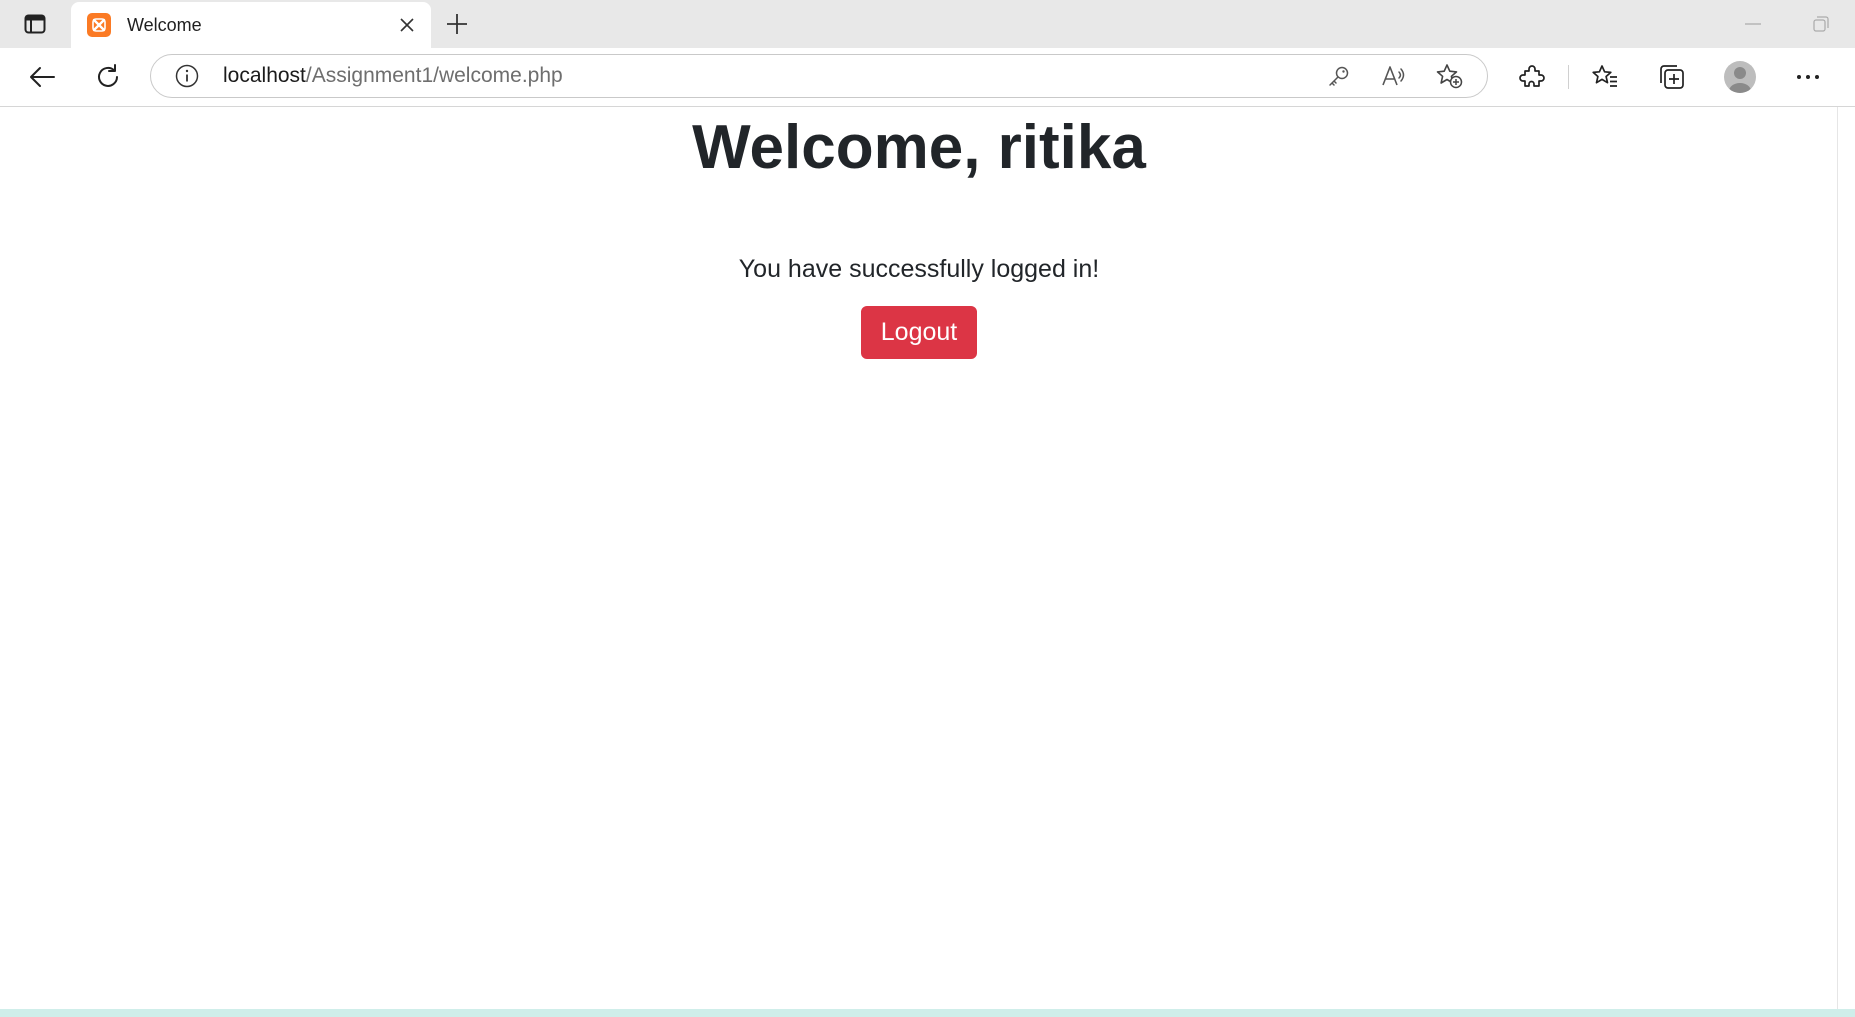  What do you see at coordinates (1605, 77) in the screenshot?
I see `favorites-icon` at bounding box center [1605, 77].